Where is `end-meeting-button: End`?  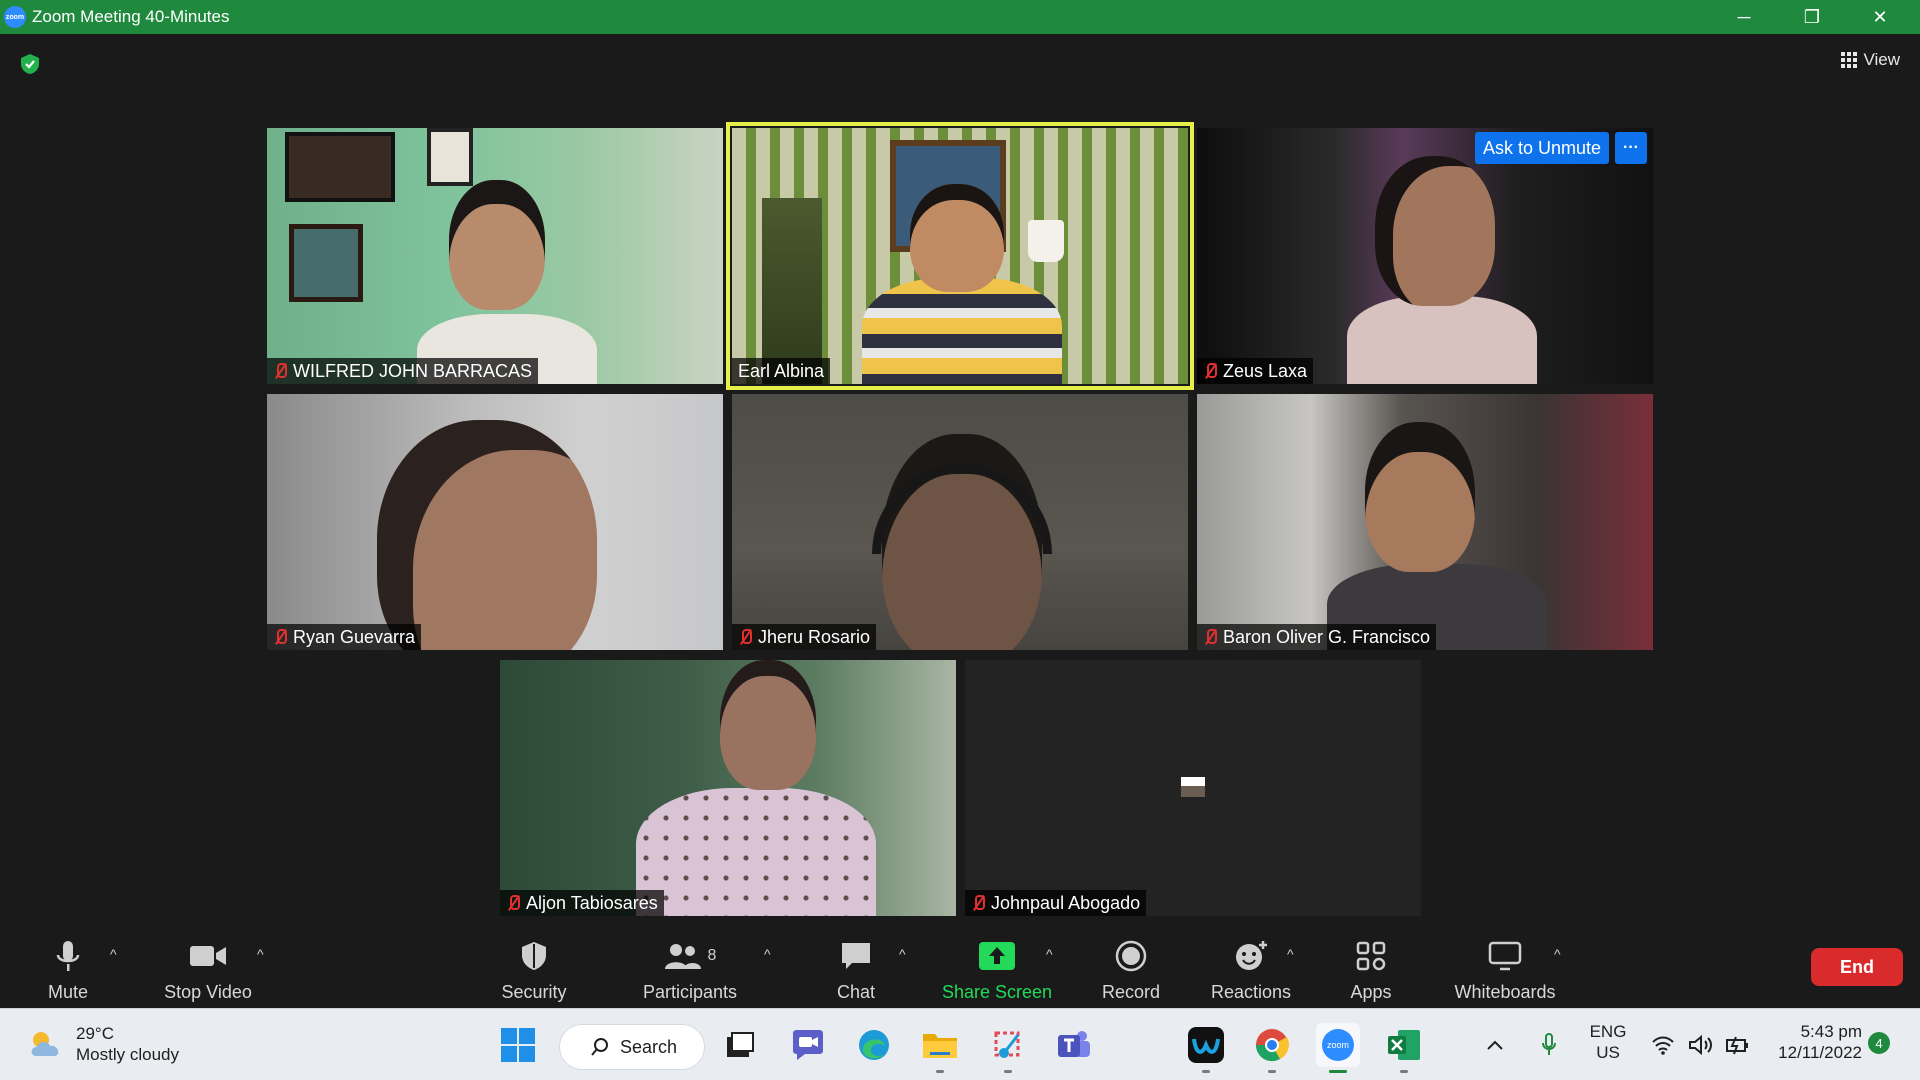 end-meeting-button: End is located at coordinates (1857, 967).